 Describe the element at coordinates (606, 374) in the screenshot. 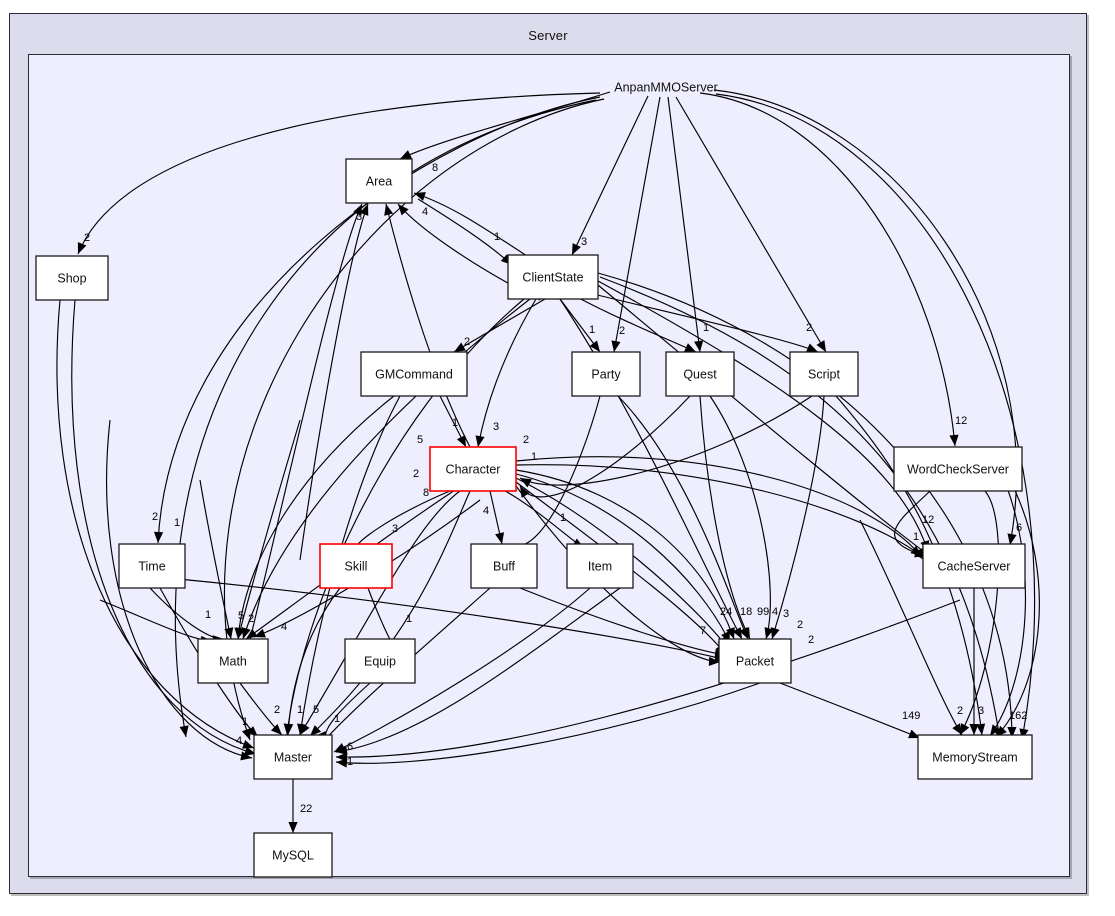

I see `graph-node-party: Party` at that location.